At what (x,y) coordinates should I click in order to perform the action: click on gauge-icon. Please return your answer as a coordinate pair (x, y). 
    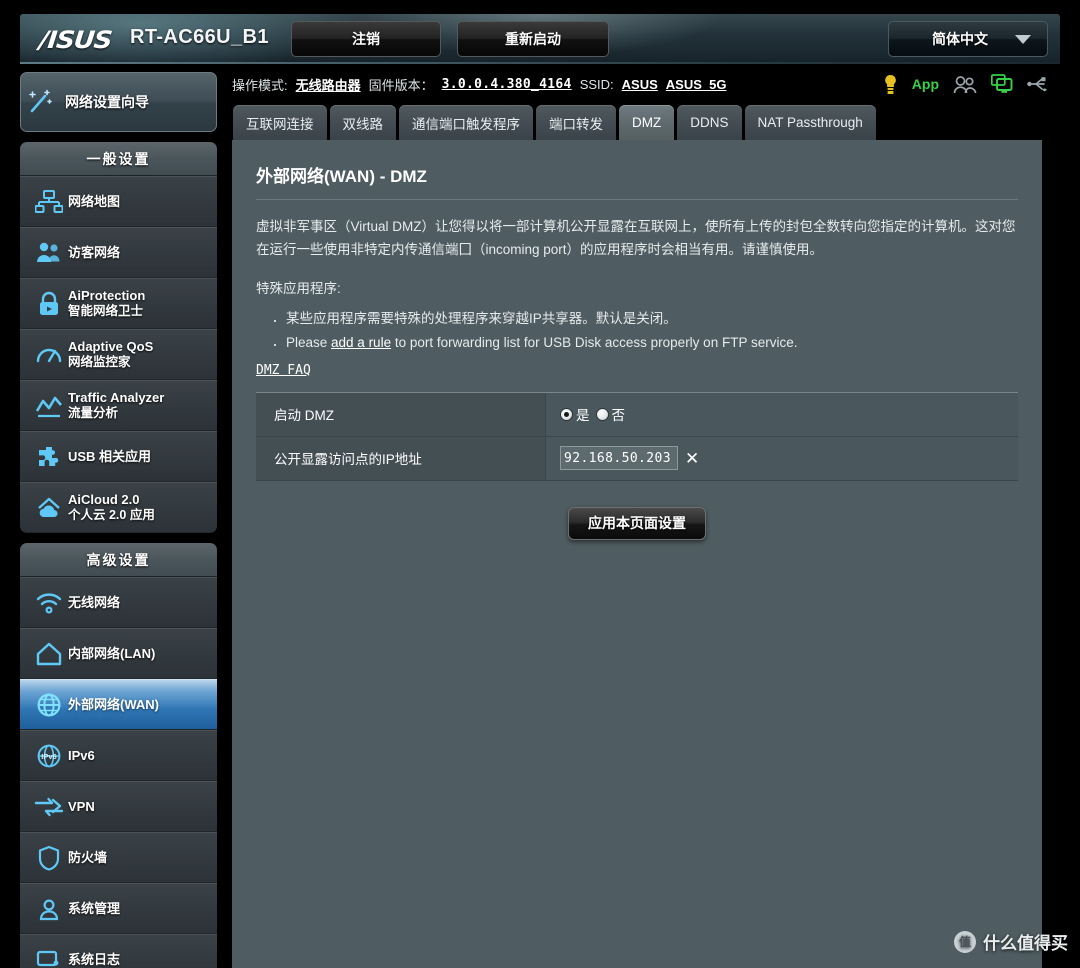
    Looking at the image, I should click on (49, 355).